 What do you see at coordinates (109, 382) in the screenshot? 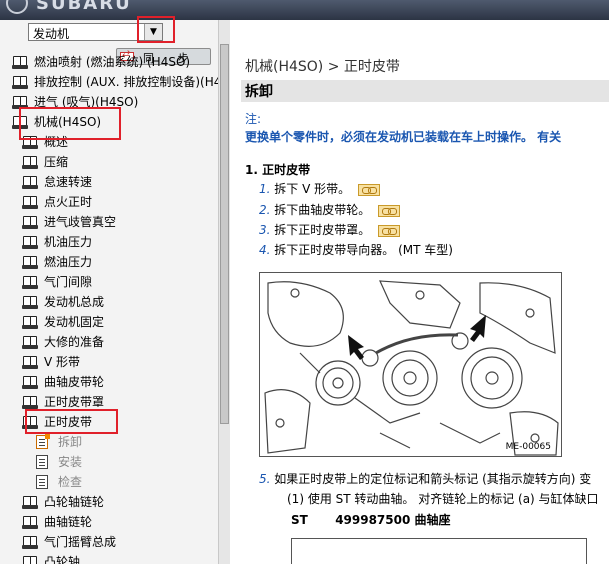
I see `tree-item: 曲轴皮带轮` at bounding box center [109, 382].